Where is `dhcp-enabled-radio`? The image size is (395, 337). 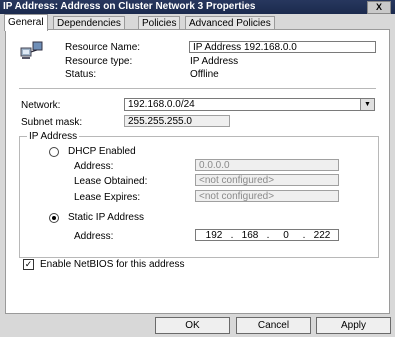
dhcp-enabled-radio is located at coordinates (54, 152).